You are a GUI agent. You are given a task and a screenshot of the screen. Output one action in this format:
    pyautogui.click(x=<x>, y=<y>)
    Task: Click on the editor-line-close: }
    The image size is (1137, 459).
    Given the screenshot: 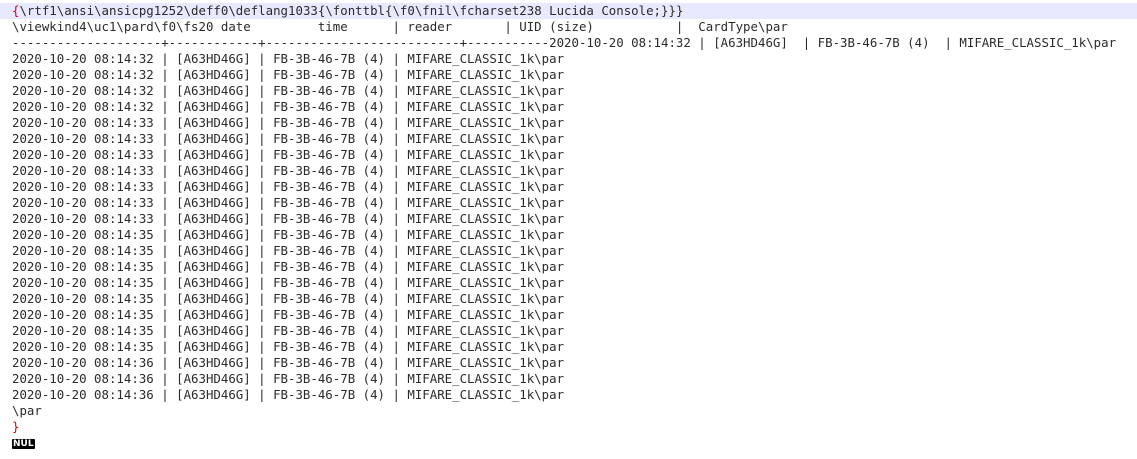 What is the action you would take?
    pyautogui.click(x=568, y=427)
    